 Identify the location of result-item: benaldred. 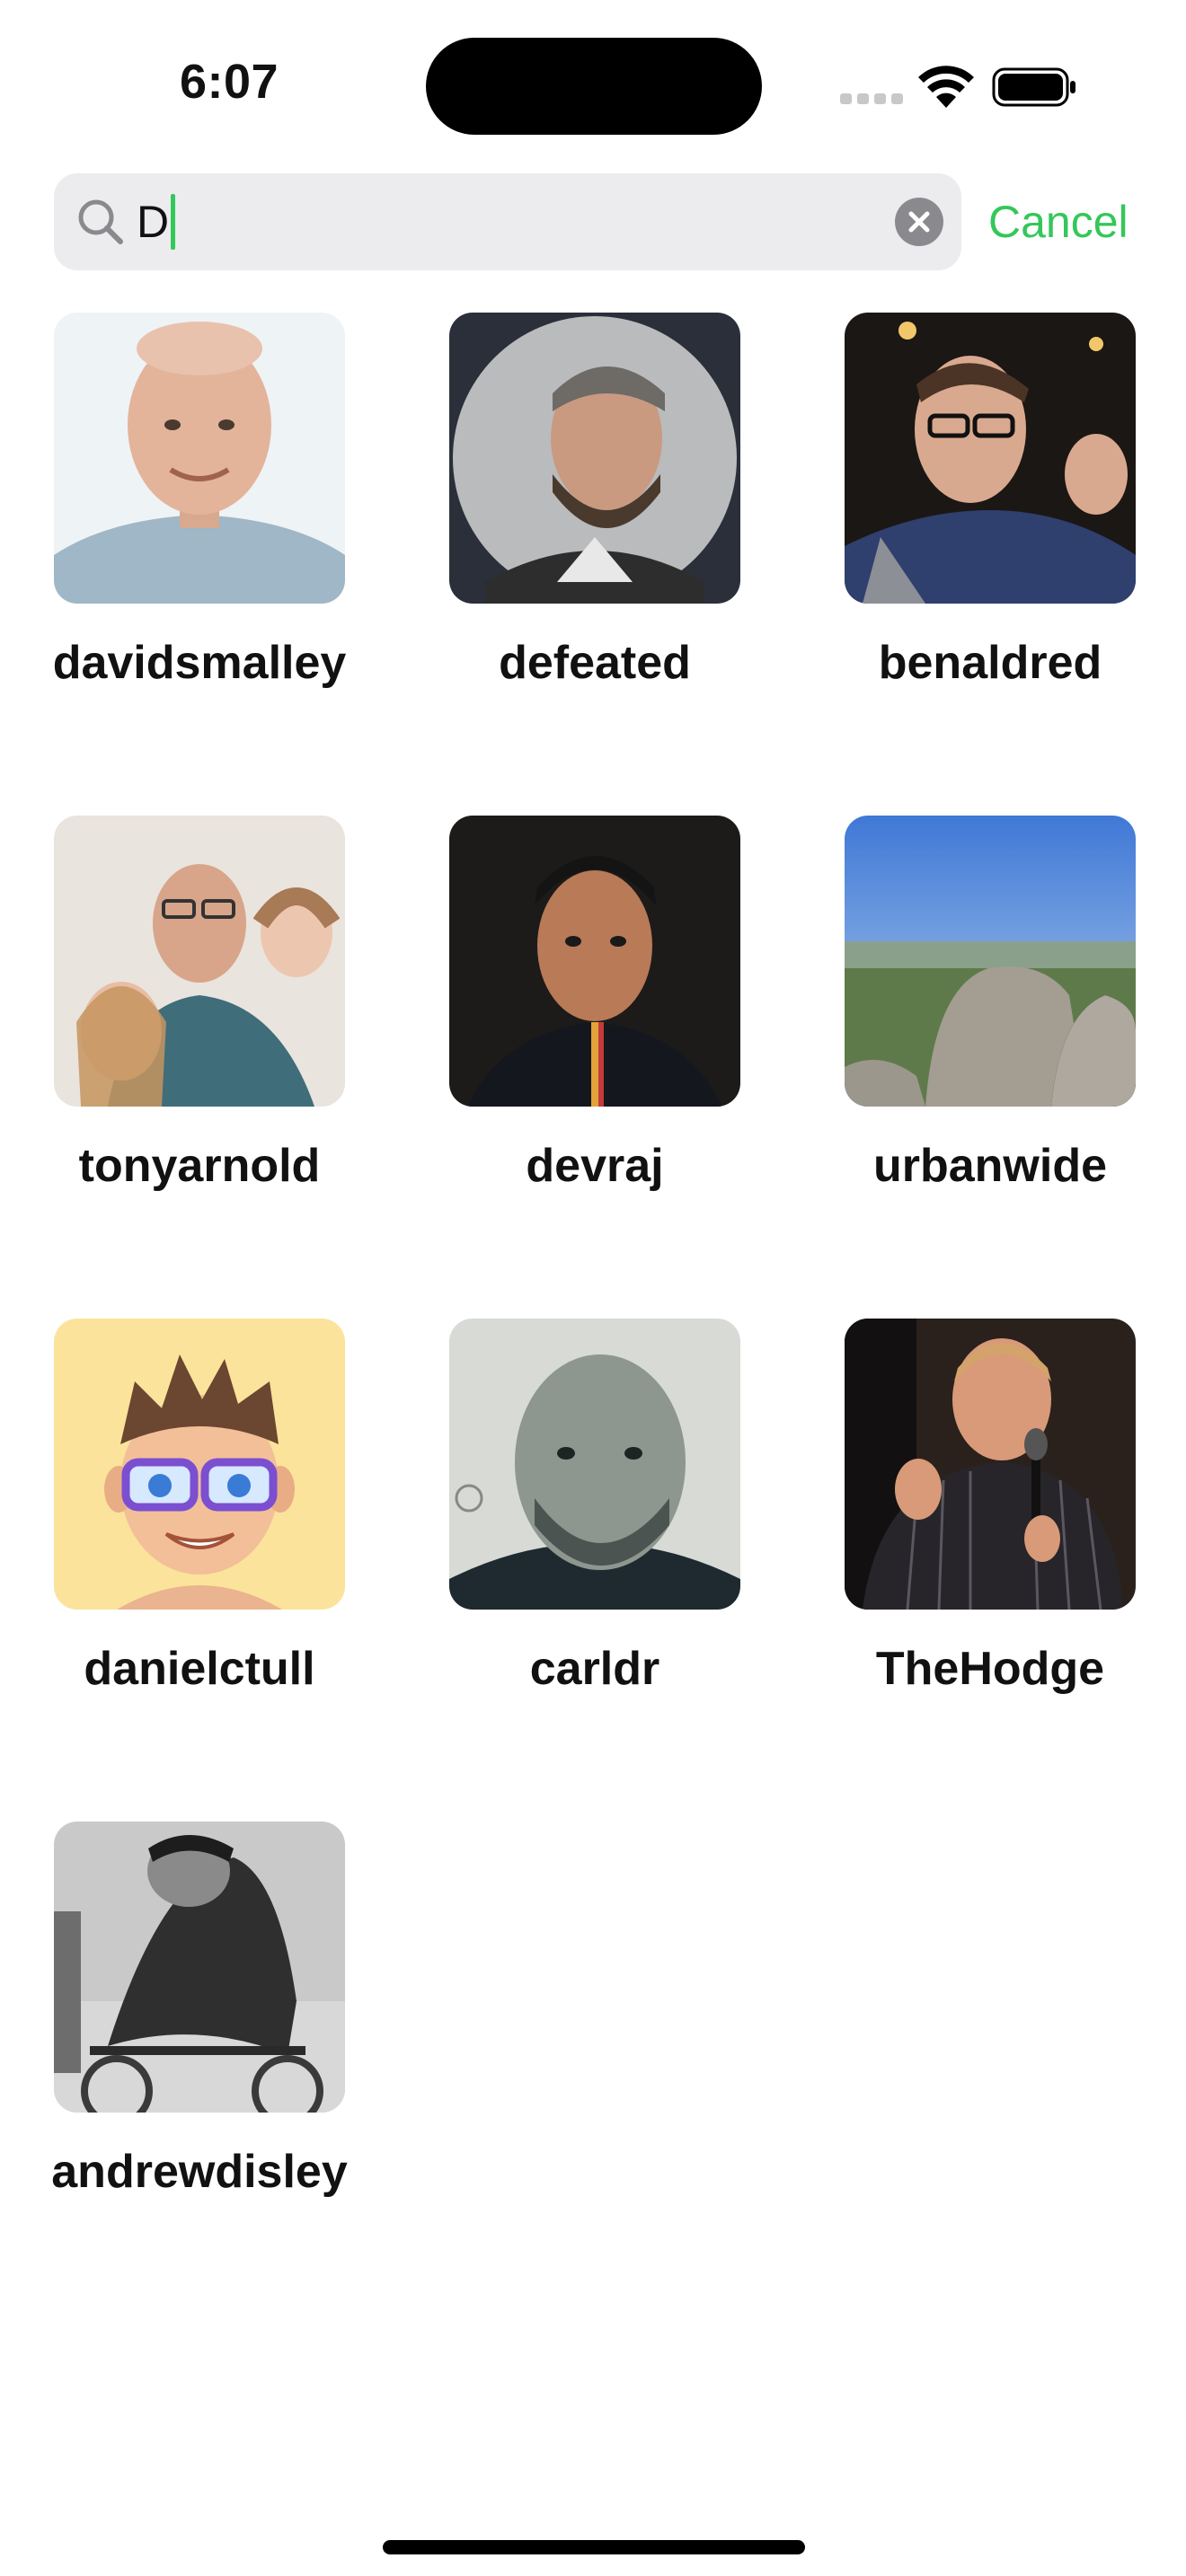
(988, 546).